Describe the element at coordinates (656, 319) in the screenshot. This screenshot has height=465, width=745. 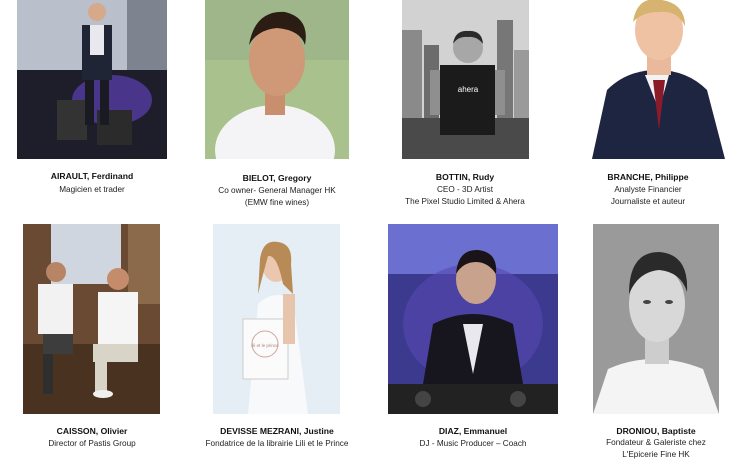
I see `photo-droniou` at that location.